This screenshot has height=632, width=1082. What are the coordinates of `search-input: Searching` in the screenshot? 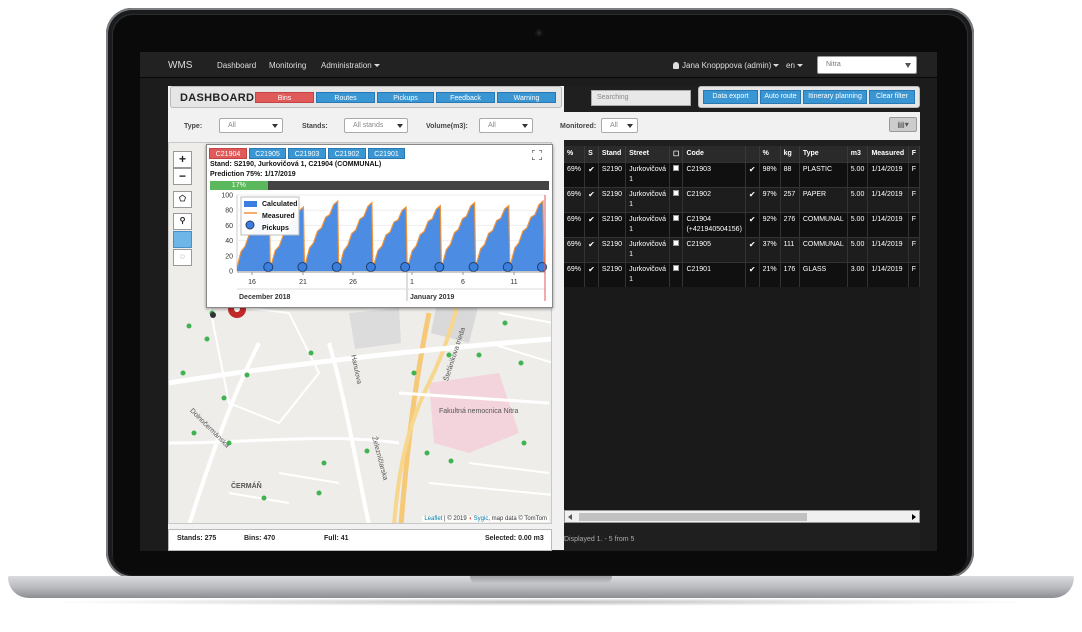 It's located at (641, 98).